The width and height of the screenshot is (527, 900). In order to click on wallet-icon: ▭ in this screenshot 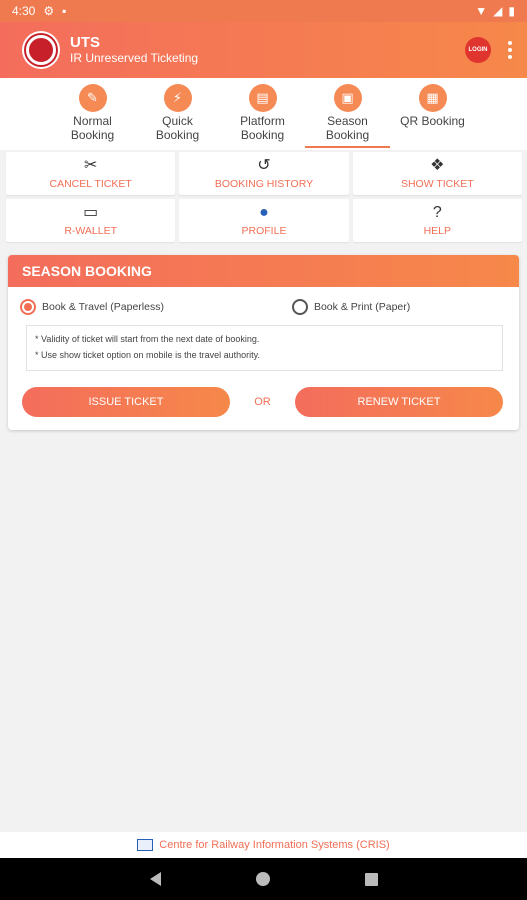, I will do `click(91, 212)`.